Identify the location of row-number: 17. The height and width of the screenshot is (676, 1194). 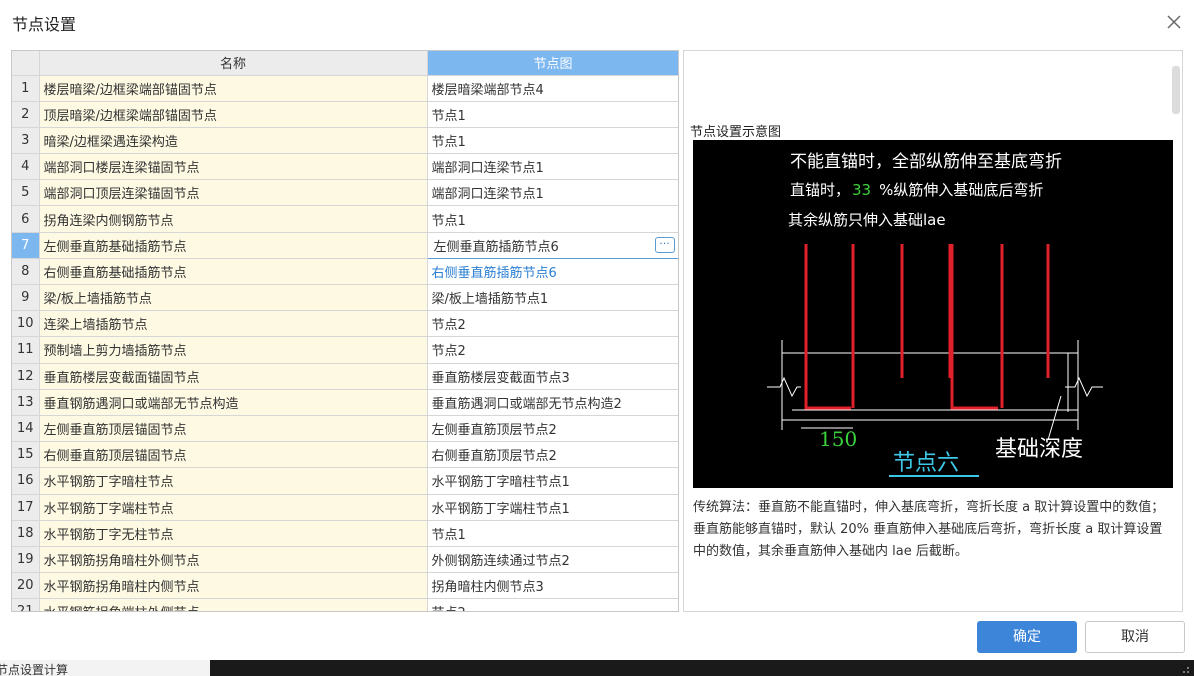
(26, 507).